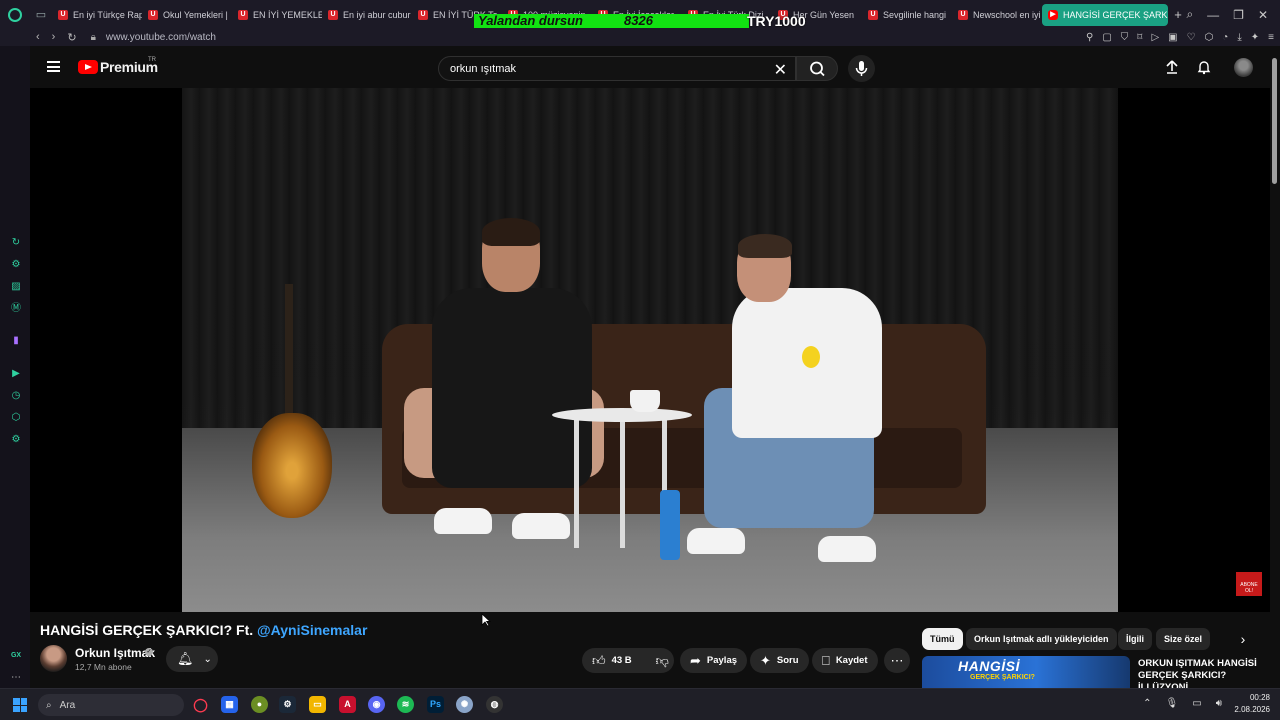 This screenshot has width=1280, height=720. I want to click on like-icon: 👍︎, so click(599, 661).